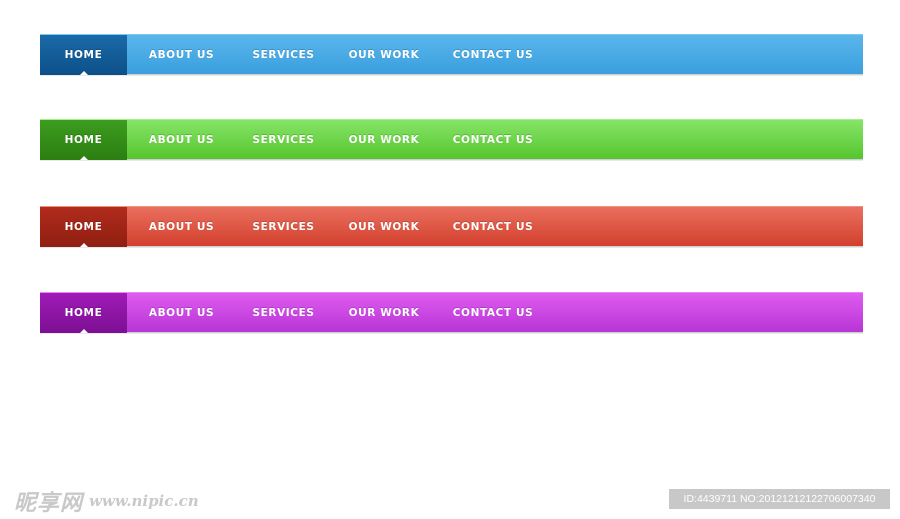 This screenshot has height=519, width=900. I want to click on image-id-text: ID:4439711 NO:20121212122706007340, so click(779, 499).